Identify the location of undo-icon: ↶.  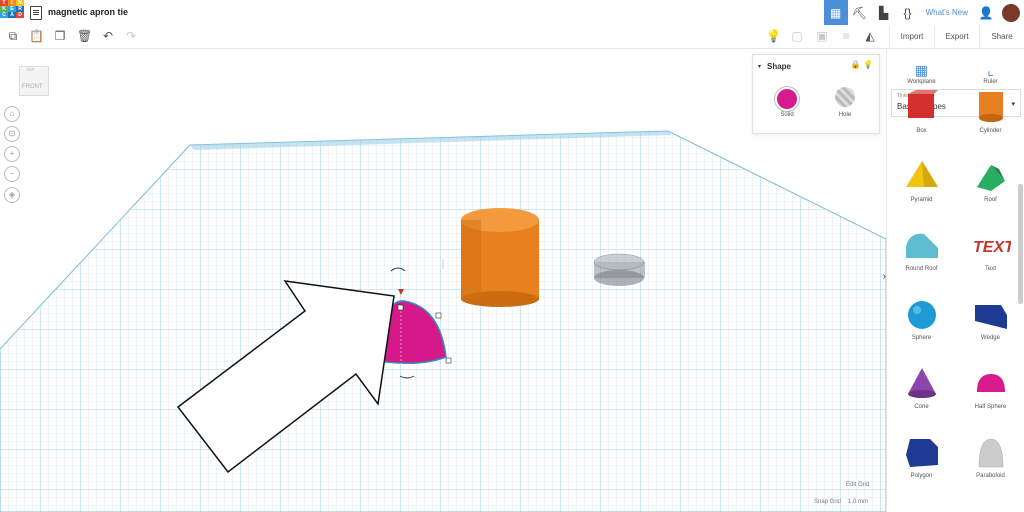
(108, 36).